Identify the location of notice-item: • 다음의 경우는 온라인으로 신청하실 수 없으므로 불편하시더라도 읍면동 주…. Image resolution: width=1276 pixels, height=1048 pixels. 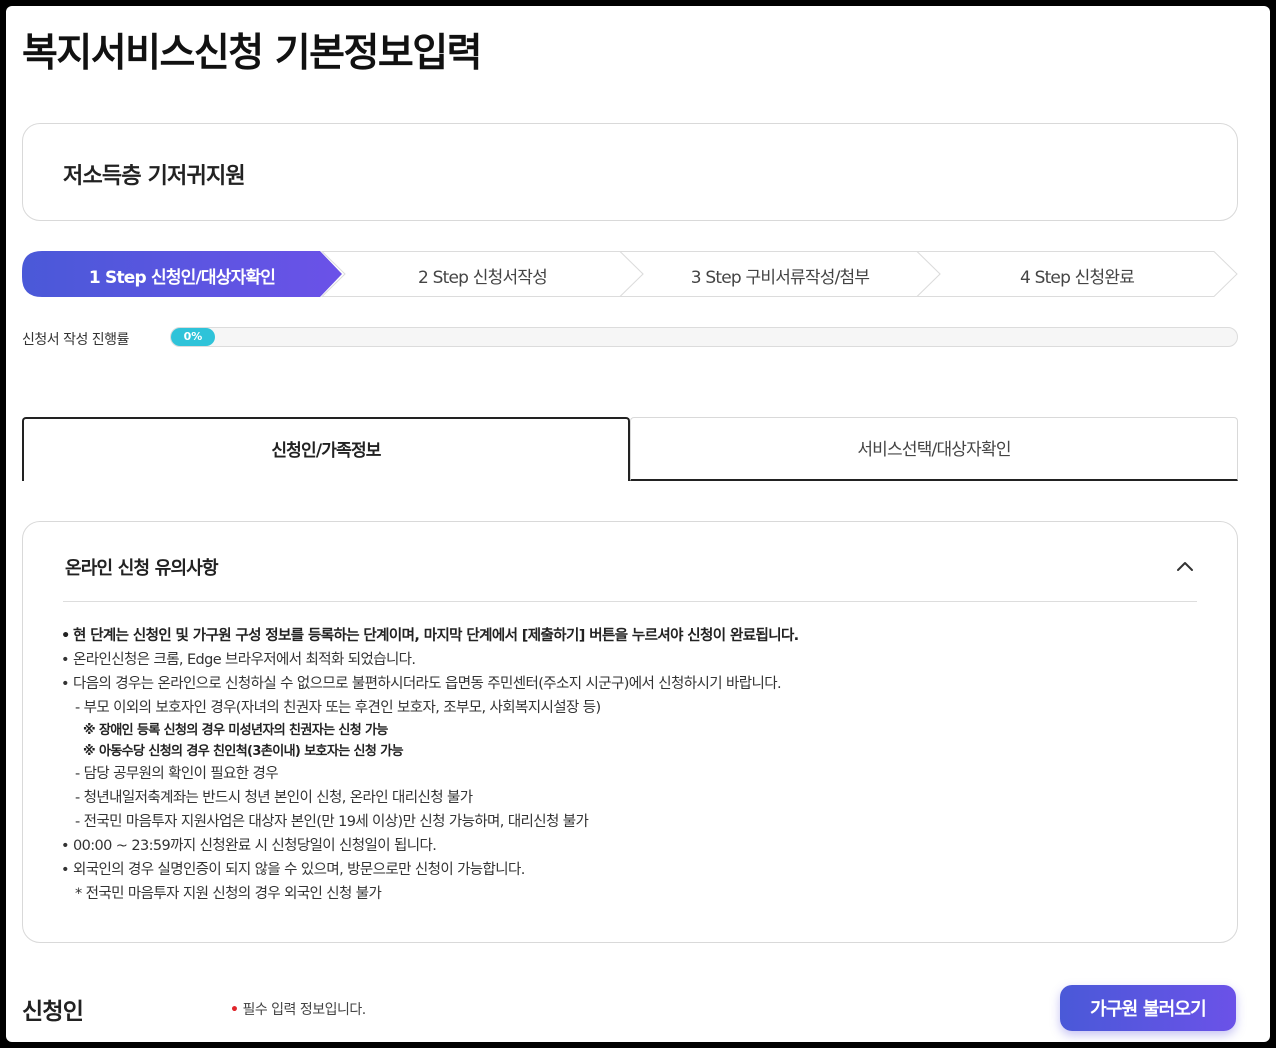
(631, 684).